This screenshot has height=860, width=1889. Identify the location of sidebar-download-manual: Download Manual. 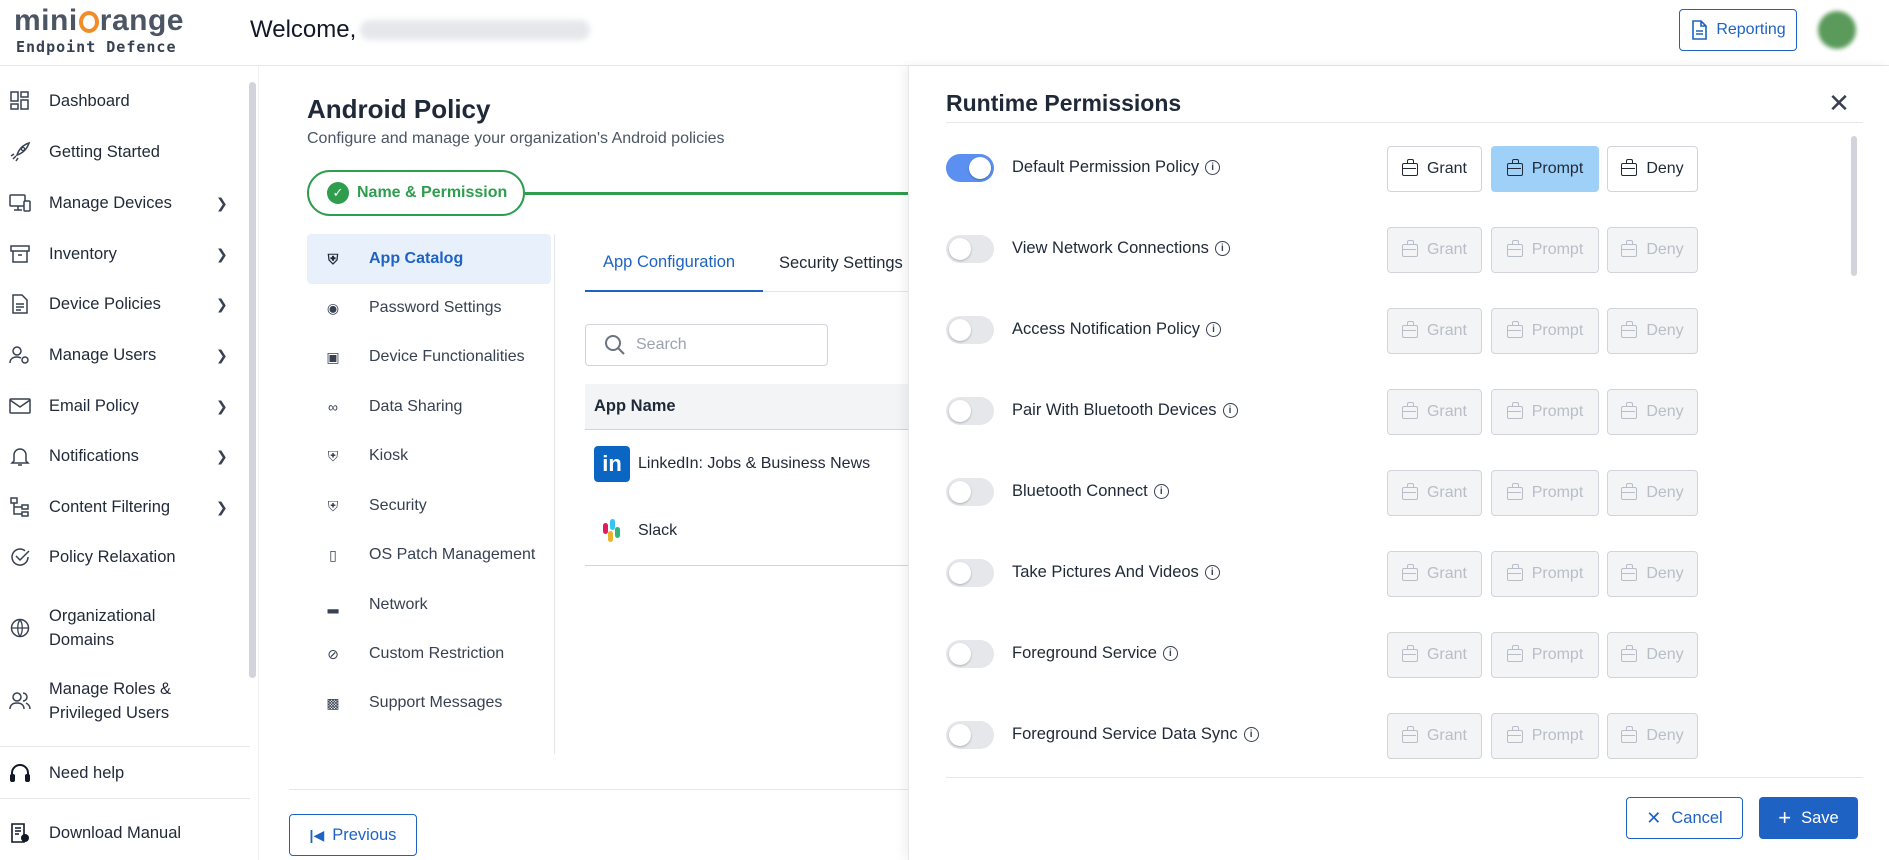
(120, 833).